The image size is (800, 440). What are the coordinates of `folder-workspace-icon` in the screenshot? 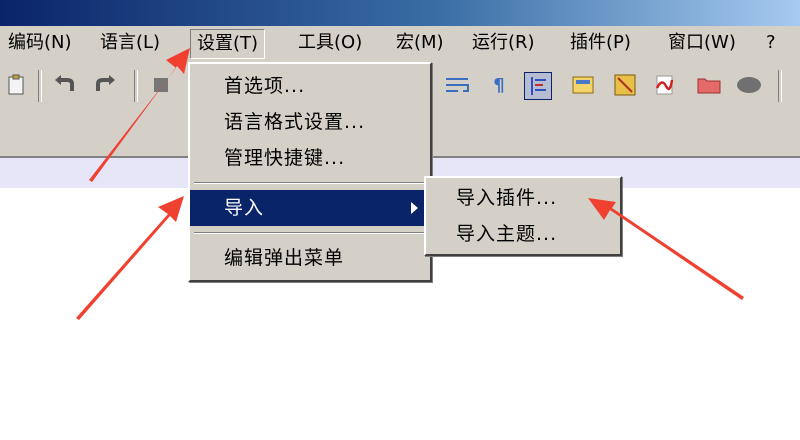 It's located at (665, 85).